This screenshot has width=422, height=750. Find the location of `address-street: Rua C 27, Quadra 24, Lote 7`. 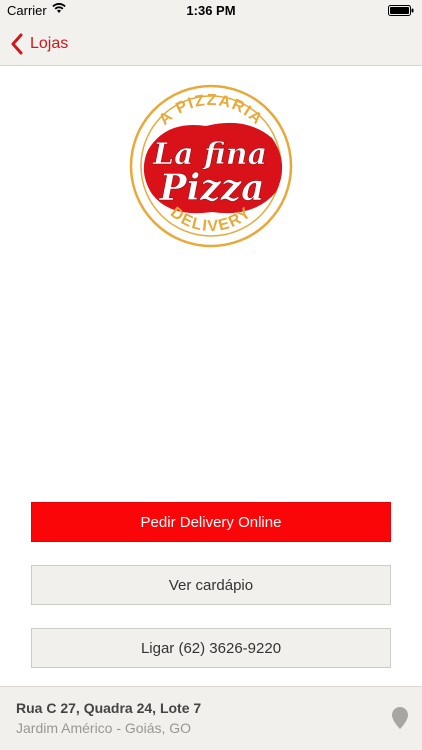

address-street: Rua C 27, Quadra 24, Lote 7 is located at coordinates (109, 708).